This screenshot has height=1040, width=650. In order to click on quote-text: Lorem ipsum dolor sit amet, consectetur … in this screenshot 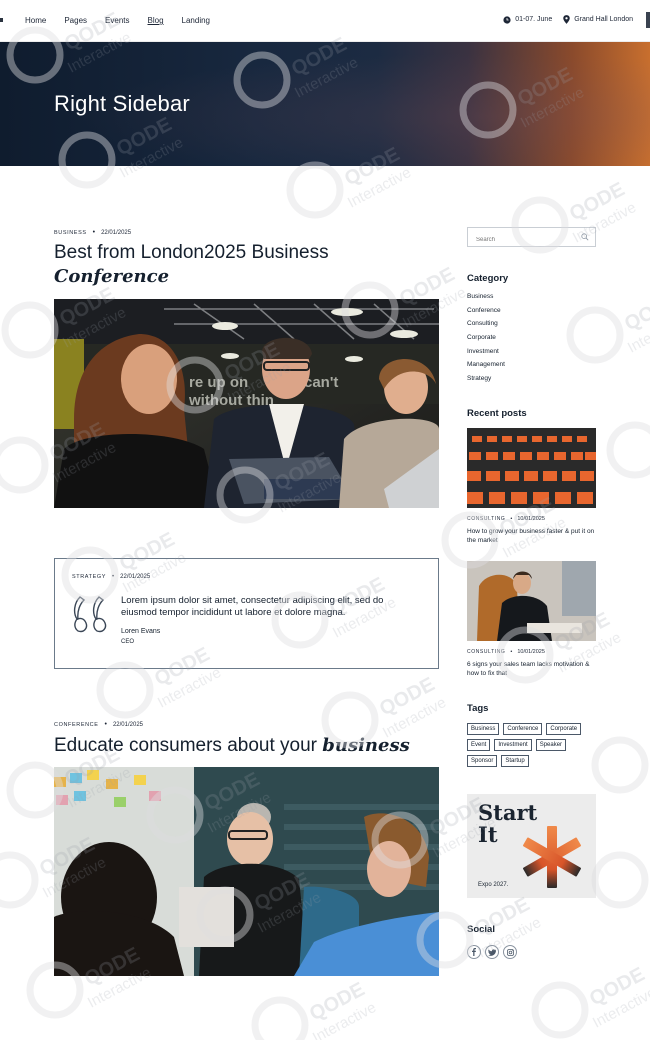, I will do `click(252, 606)`.